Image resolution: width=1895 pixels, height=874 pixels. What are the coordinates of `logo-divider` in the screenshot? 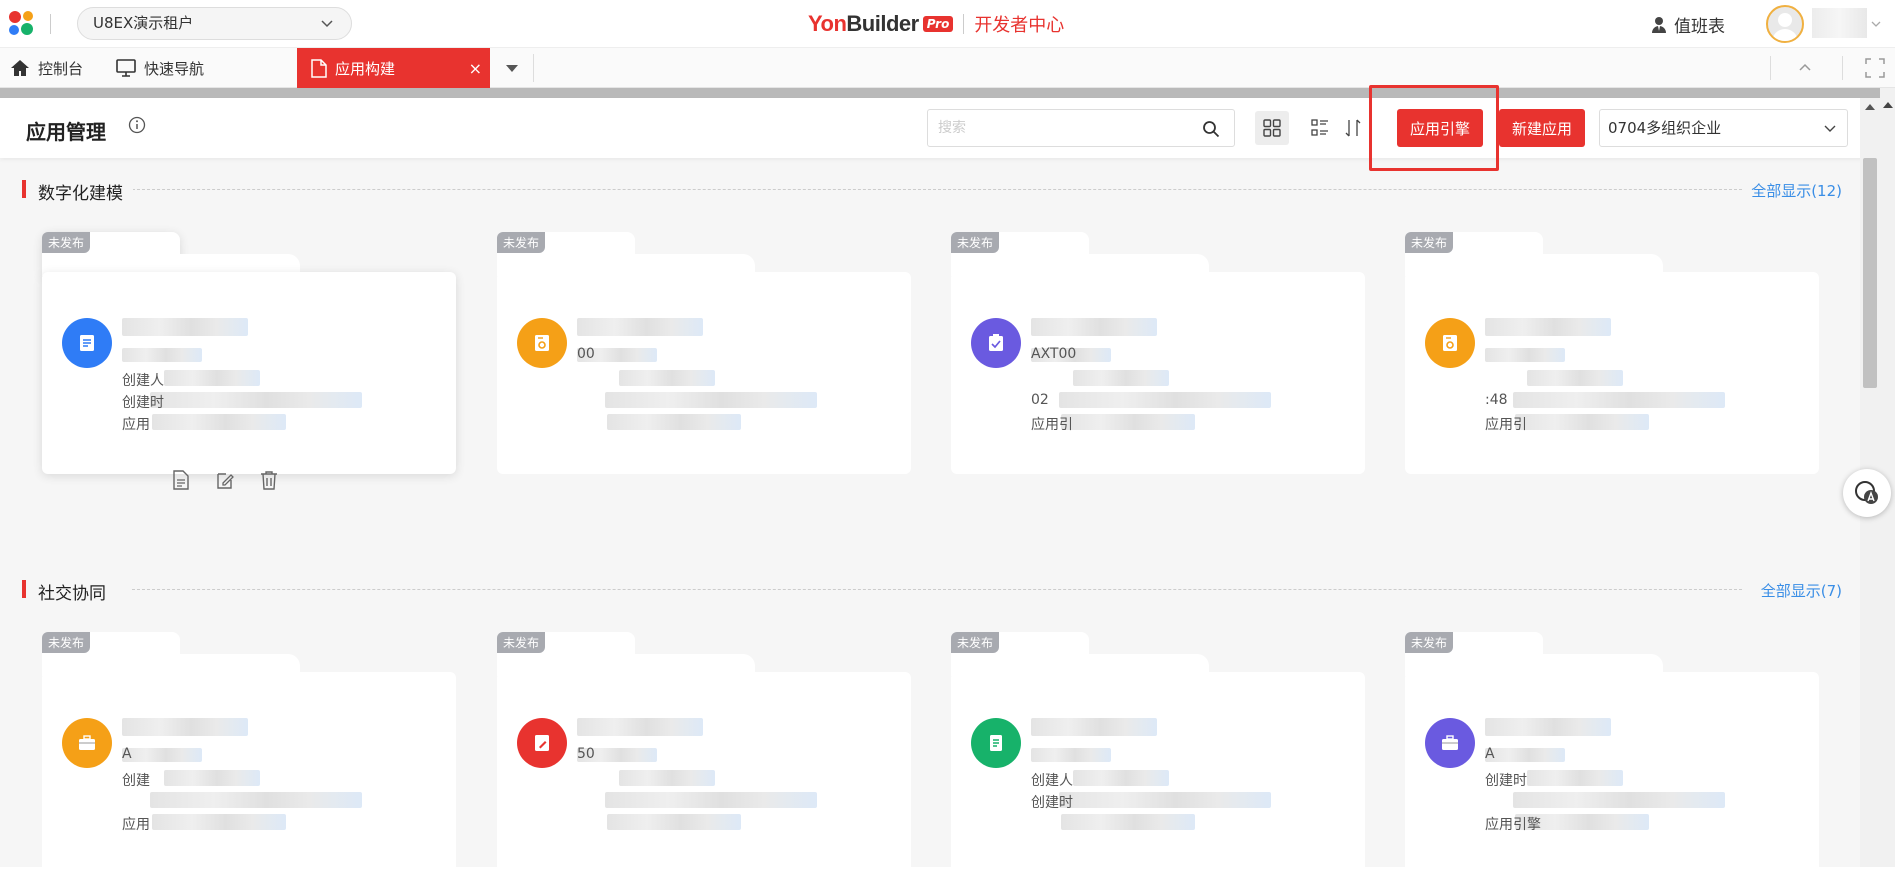 It's located at (50, 24).